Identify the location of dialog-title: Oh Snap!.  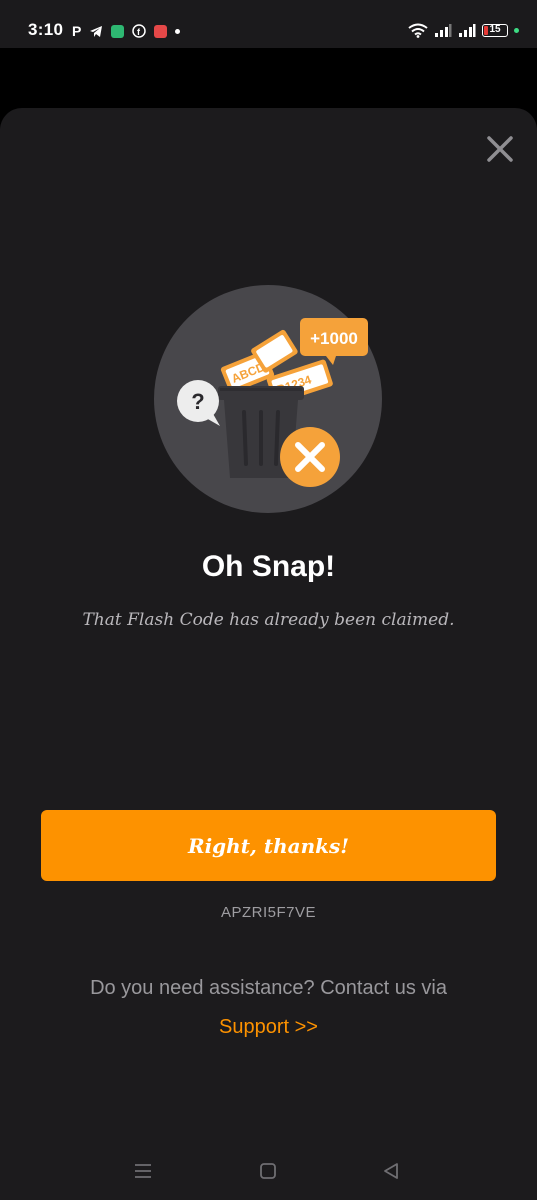
(268, 566).